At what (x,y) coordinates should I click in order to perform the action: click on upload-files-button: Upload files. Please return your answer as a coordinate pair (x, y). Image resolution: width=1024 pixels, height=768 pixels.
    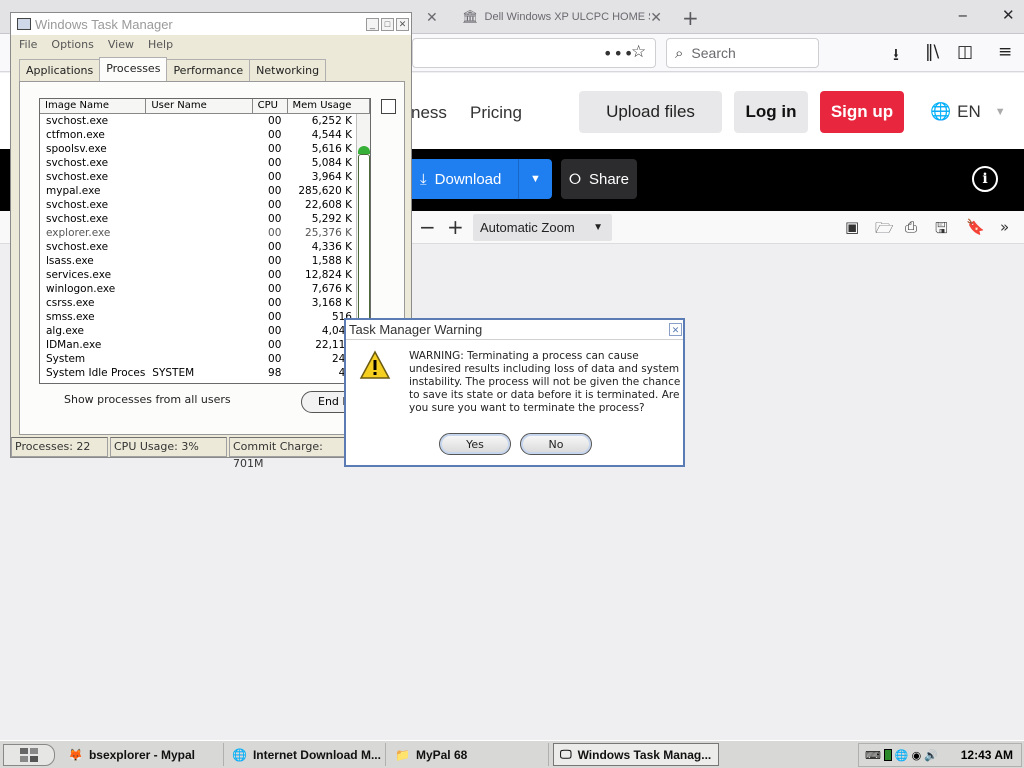
    Looking at the image, I should click on (650, 112).